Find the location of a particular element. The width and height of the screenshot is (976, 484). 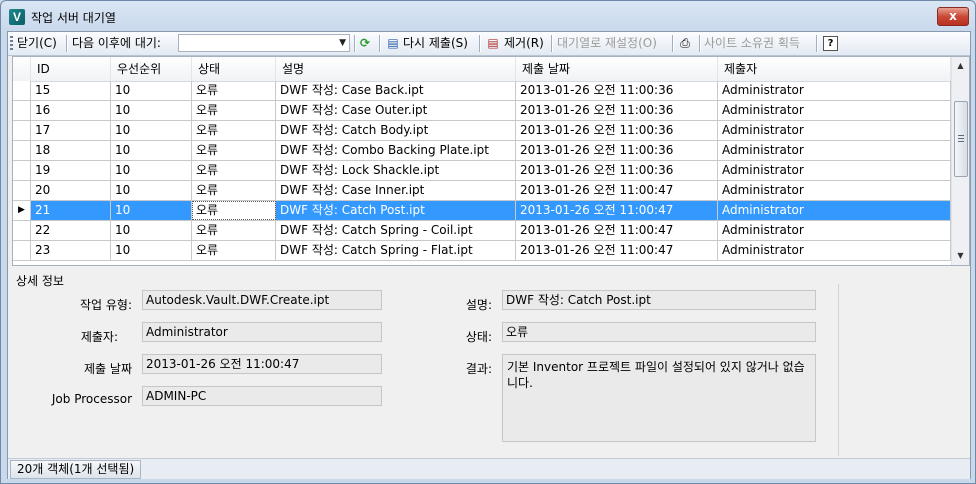

help-icon: ? is located at coordinates (830, 43).